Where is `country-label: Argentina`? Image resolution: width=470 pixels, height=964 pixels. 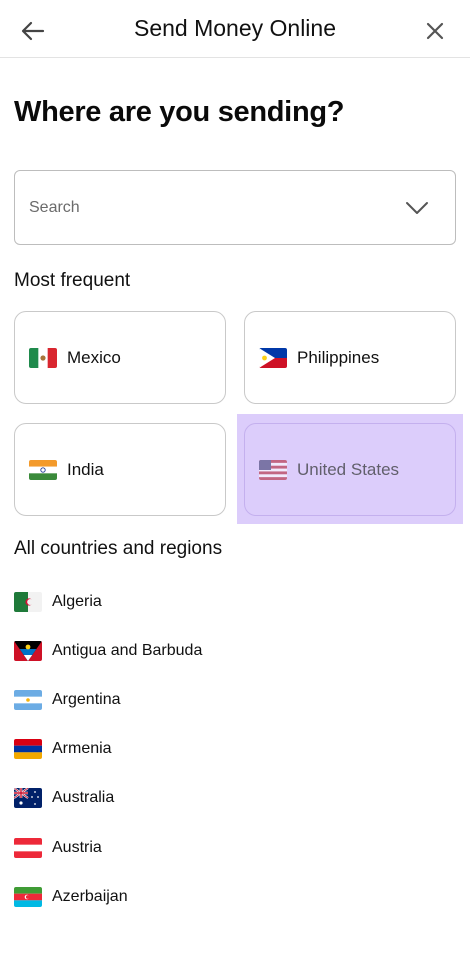
country-label: Argentina is located at coordinates (86, 699).